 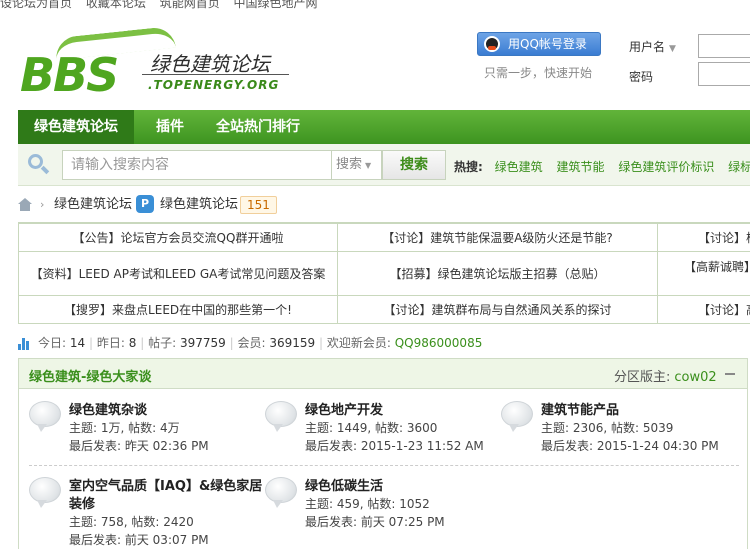 What do you see at coordinates (607, 428) in the screenshot?
I see `forum-stats-line: 主题: 2306, 帖数: 5039` at bounding box center [607, 428].